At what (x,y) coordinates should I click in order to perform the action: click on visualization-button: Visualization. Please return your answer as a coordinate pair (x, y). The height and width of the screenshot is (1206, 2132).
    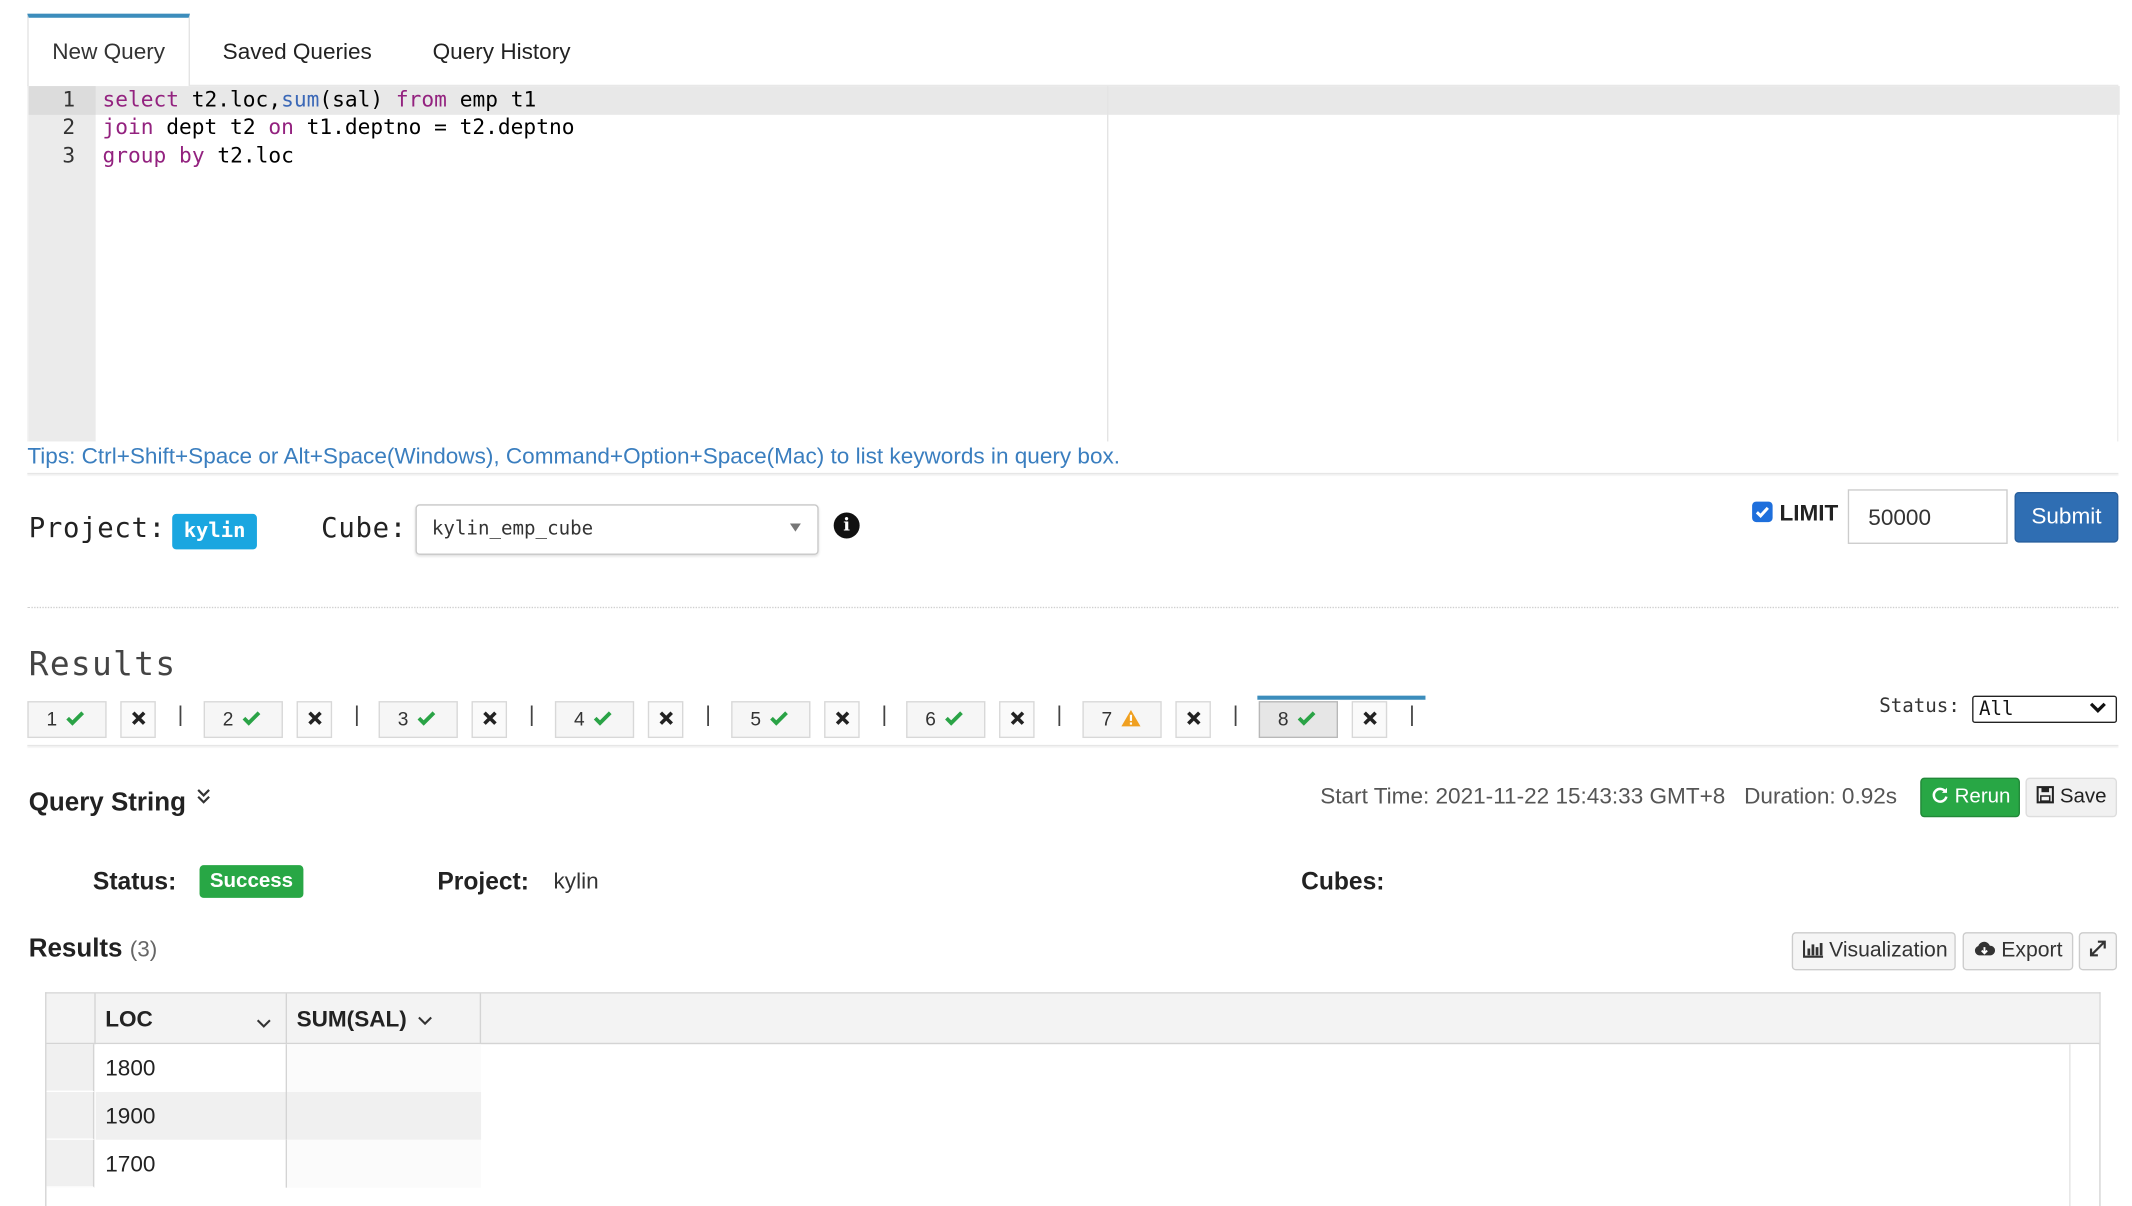
    Looking at the image, I should click on (1873, 951).